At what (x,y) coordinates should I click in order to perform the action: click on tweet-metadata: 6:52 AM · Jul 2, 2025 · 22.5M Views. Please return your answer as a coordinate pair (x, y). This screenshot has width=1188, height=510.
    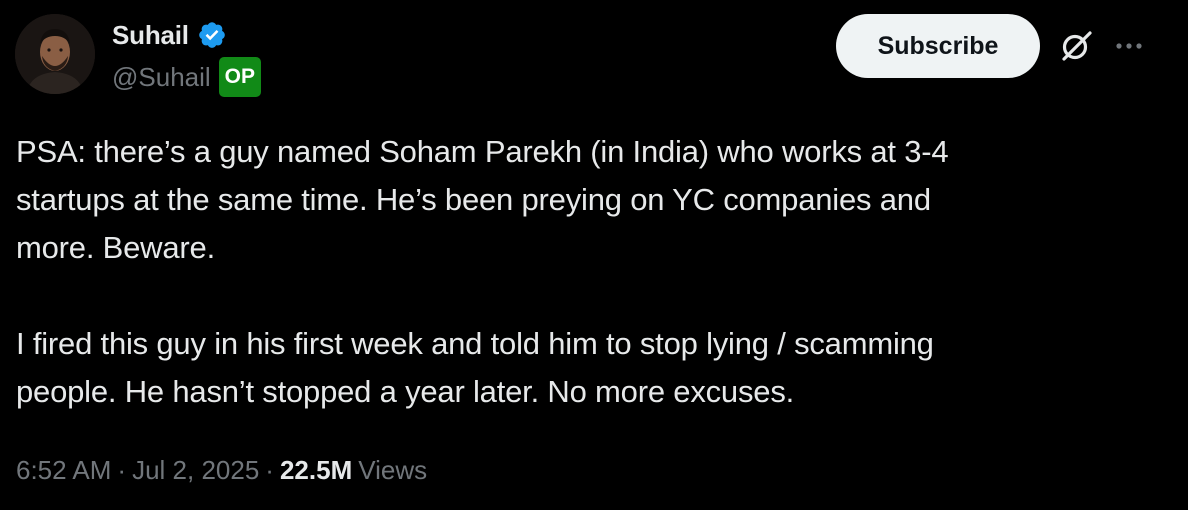
    Looking at the image, I should click on (221, 470).